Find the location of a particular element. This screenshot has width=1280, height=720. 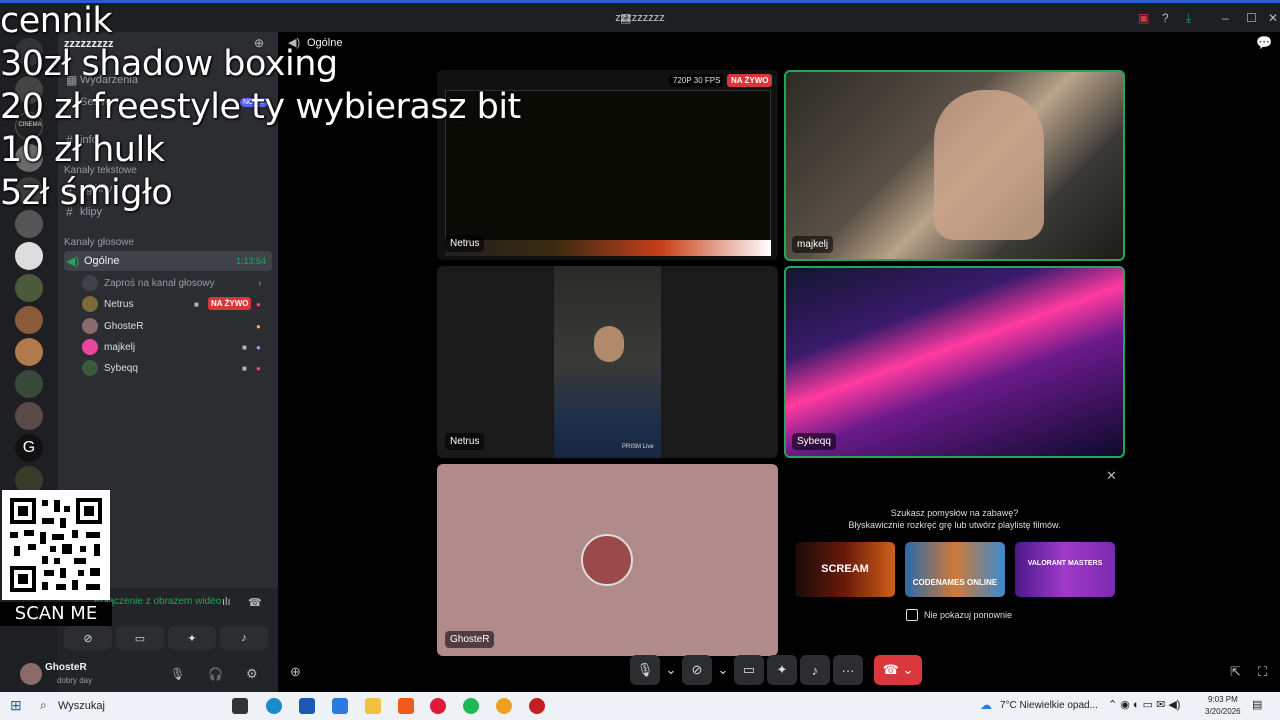

title-bar: ▤ zzzzzzzzz ▣ ? ⤓ – ☐ ✕ is located at coordinates (640, 16).